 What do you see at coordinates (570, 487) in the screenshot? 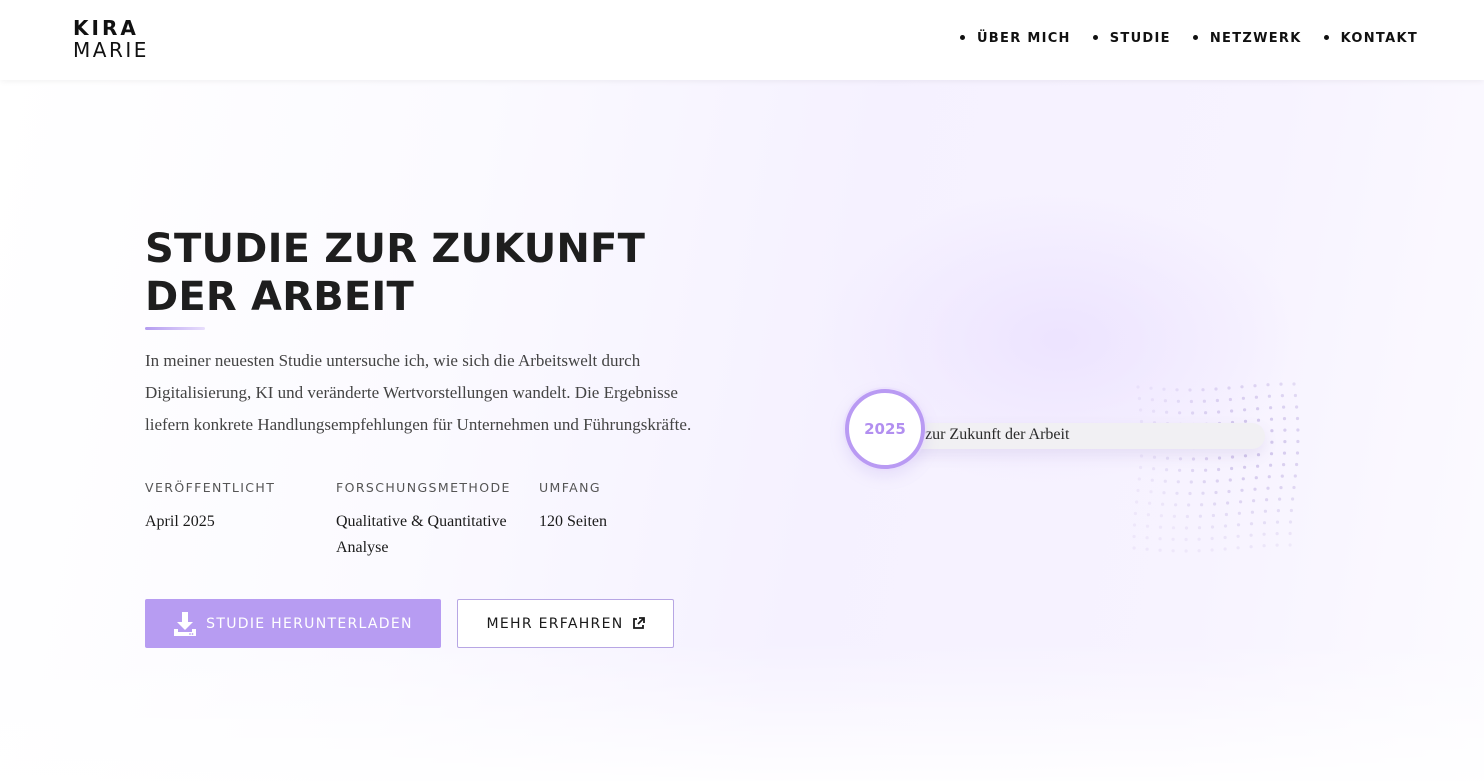
I see `meta-label: UMFANG` at bounding box center [570, 487].